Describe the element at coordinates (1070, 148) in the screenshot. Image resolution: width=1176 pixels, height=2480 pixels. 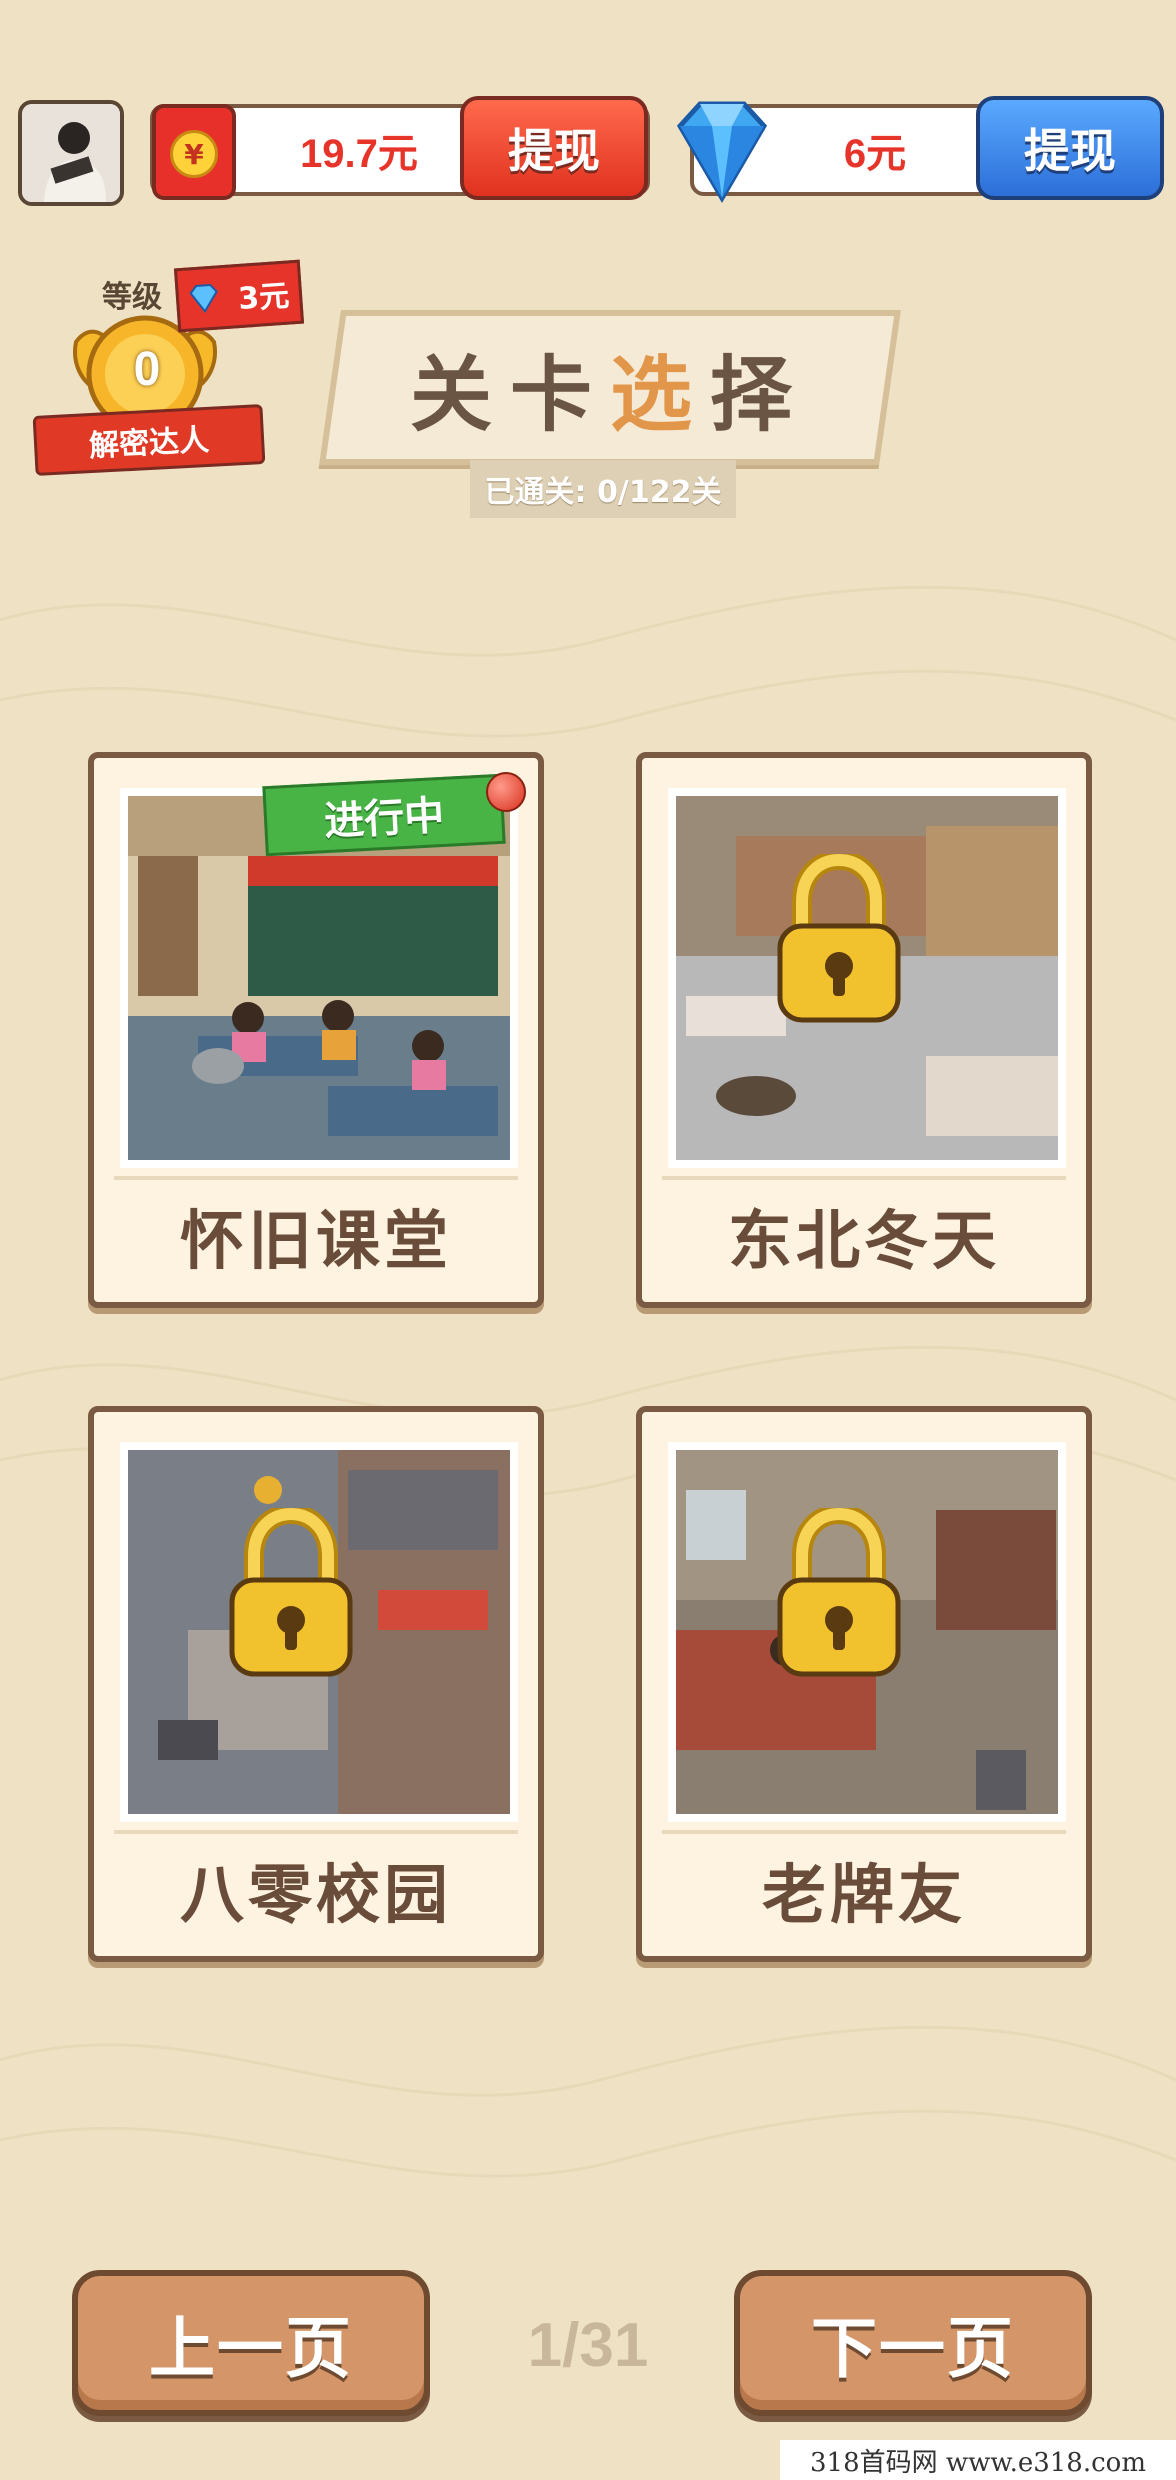
I see `diamond-withdraw-button: 提现` at that location.